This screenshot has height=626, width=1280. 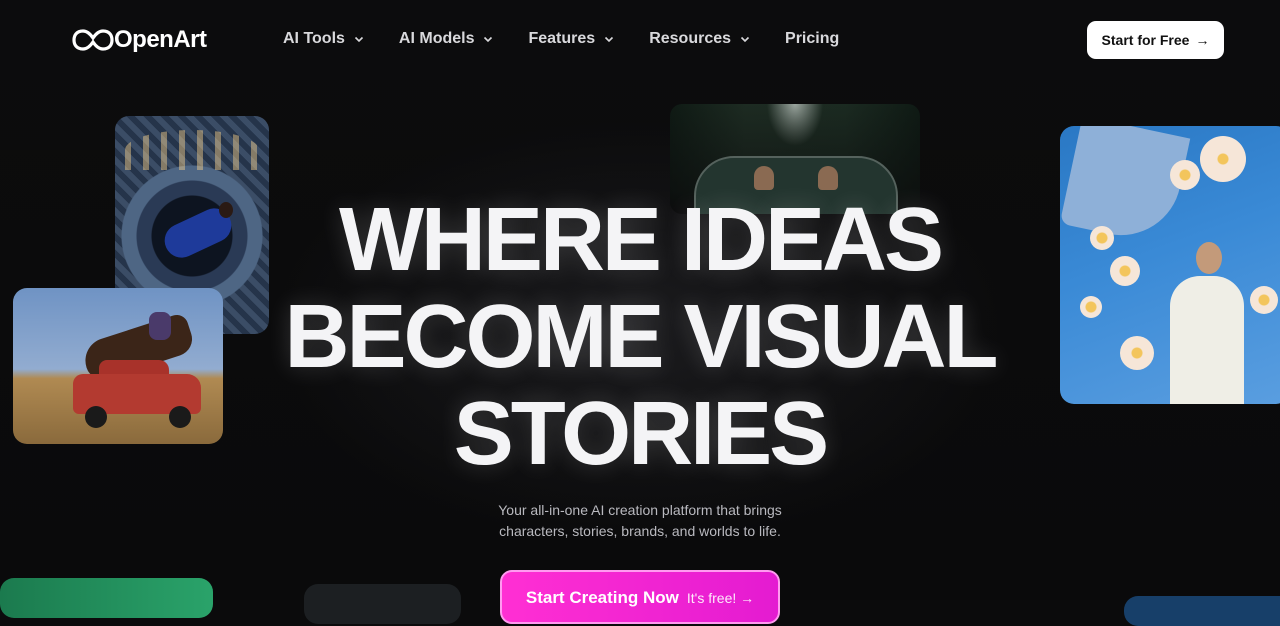 I want to click on hero-line-3: STORIES, so click(x=641, y=434).